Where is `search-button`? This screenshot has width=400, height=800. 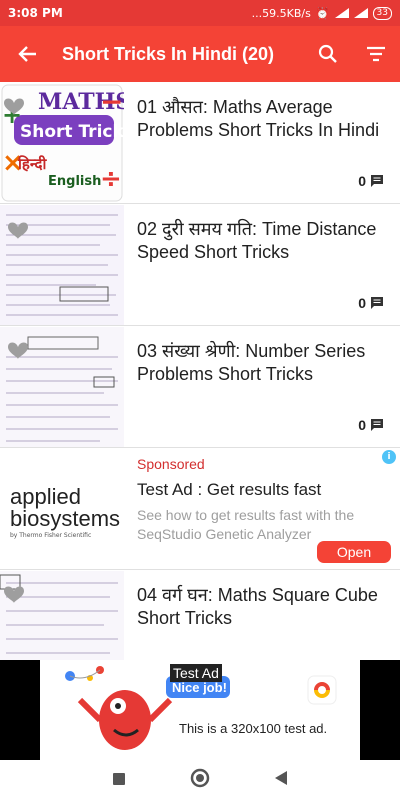
search-button is located at coordinates (328, 54).